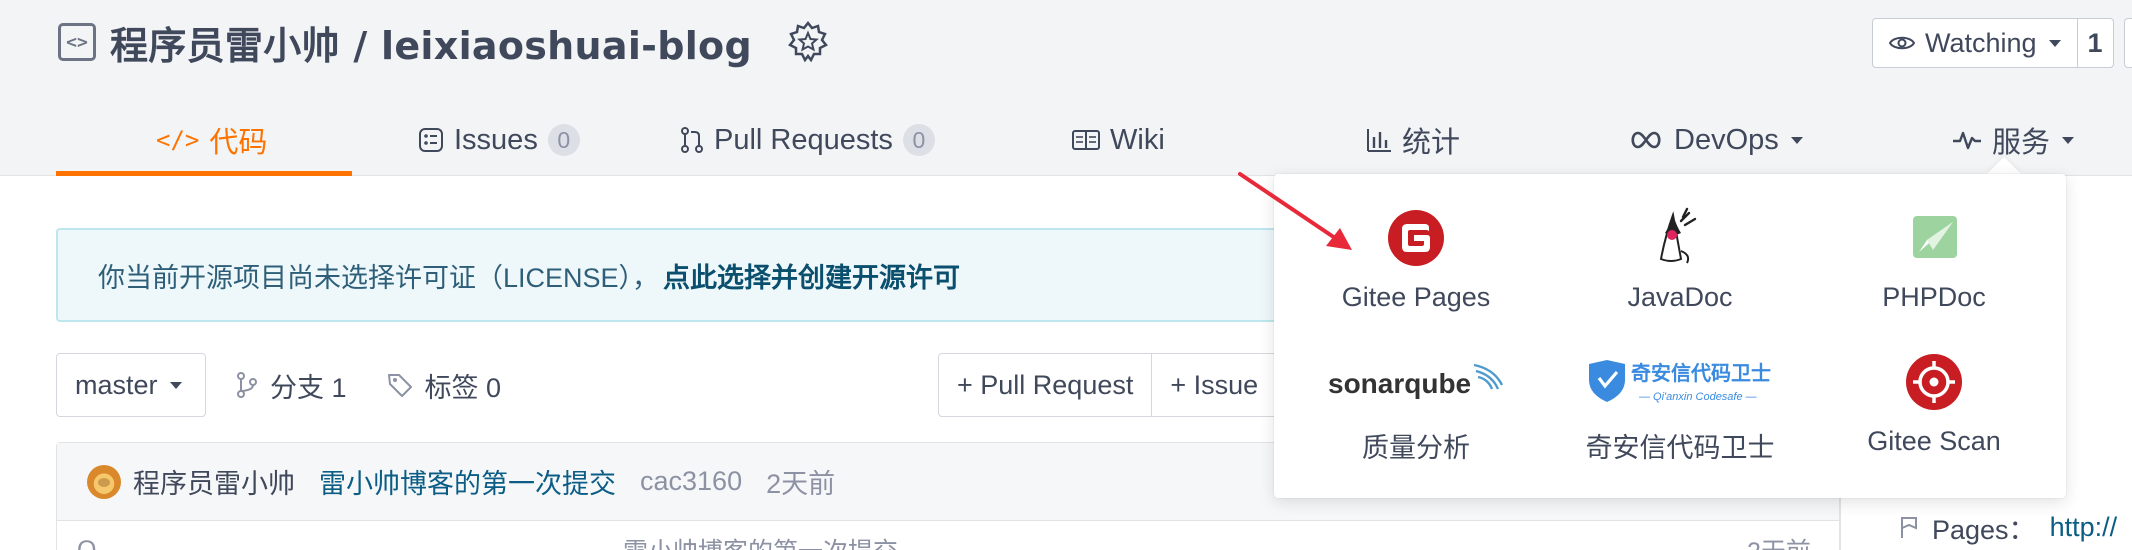  Describe the element at coordinates (1779, 541) in the screenshot. I see `file-commit-time: 2天前` at that location.